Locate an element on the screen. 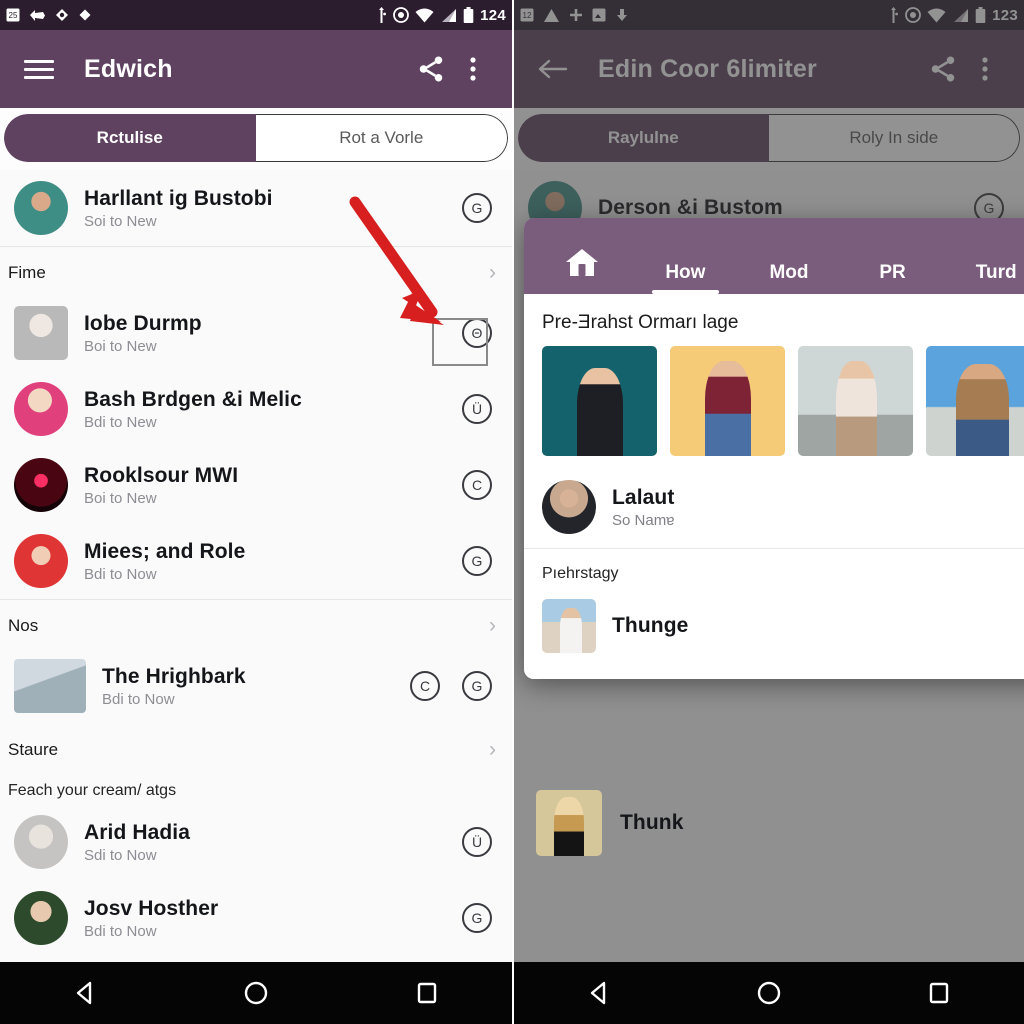 The height and width of the screenshot is (1024, 1024). svg-text: 25 is located at coordinates (13, 15).